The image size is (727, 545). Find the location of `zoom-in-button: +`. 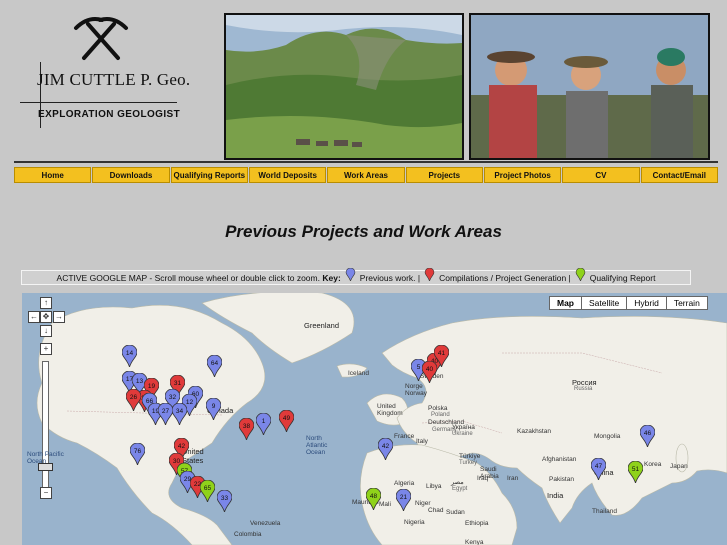

zoom-in-button: + is located at coordinates (46, 349).